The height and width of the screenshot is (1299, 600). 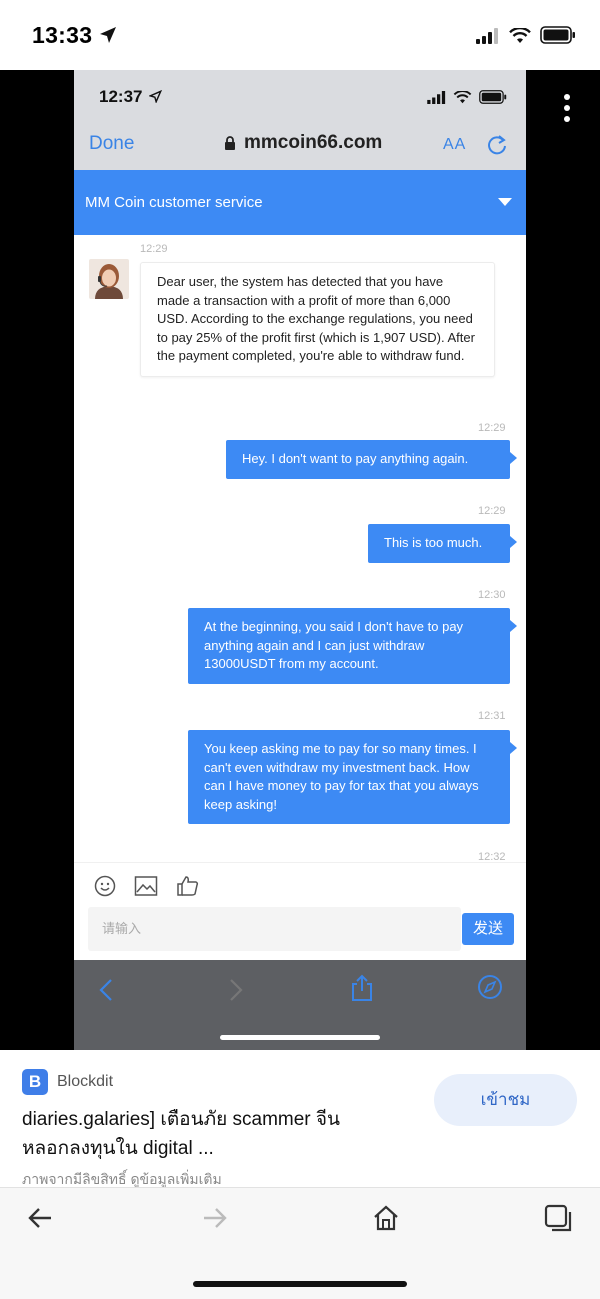 I want to click on more-options-icon, so click(x=567, y=110).